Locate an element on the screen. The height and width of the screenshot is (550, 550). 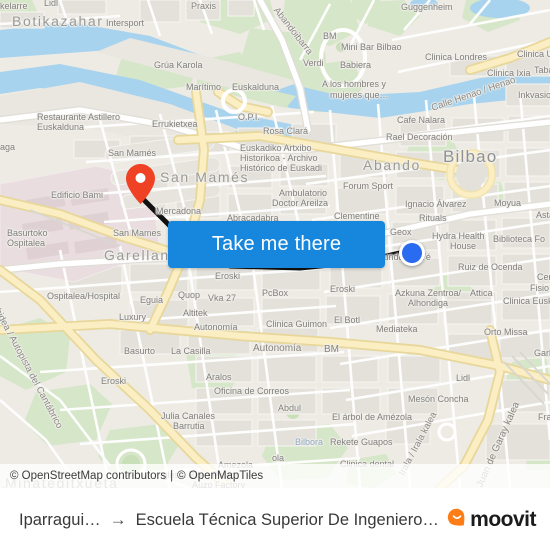
arrow-right-icon: → is located at coordinates (118, 519).